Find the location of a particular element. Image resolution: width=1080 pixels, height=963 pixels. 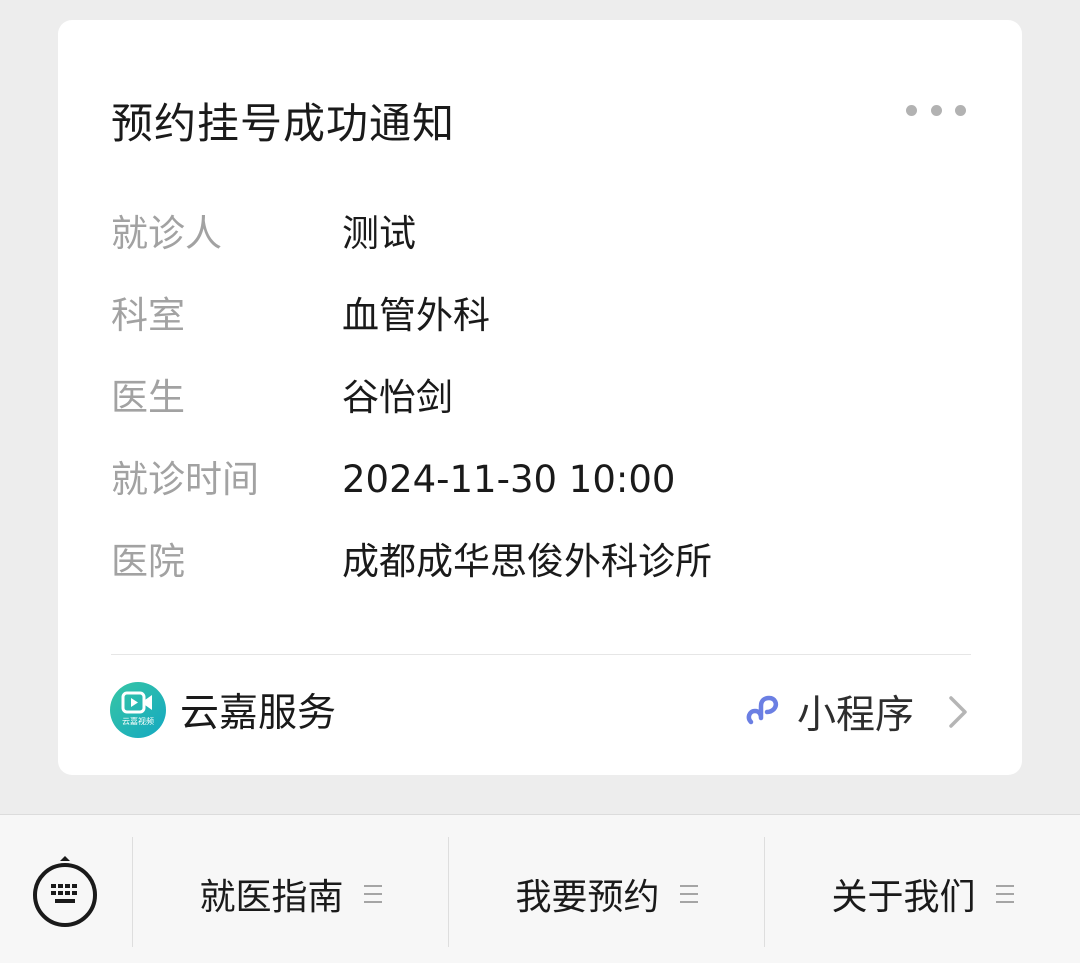

field-row-hospital: 医院 成都成华思俊外科诊所 is located at coordinates (541, 575).